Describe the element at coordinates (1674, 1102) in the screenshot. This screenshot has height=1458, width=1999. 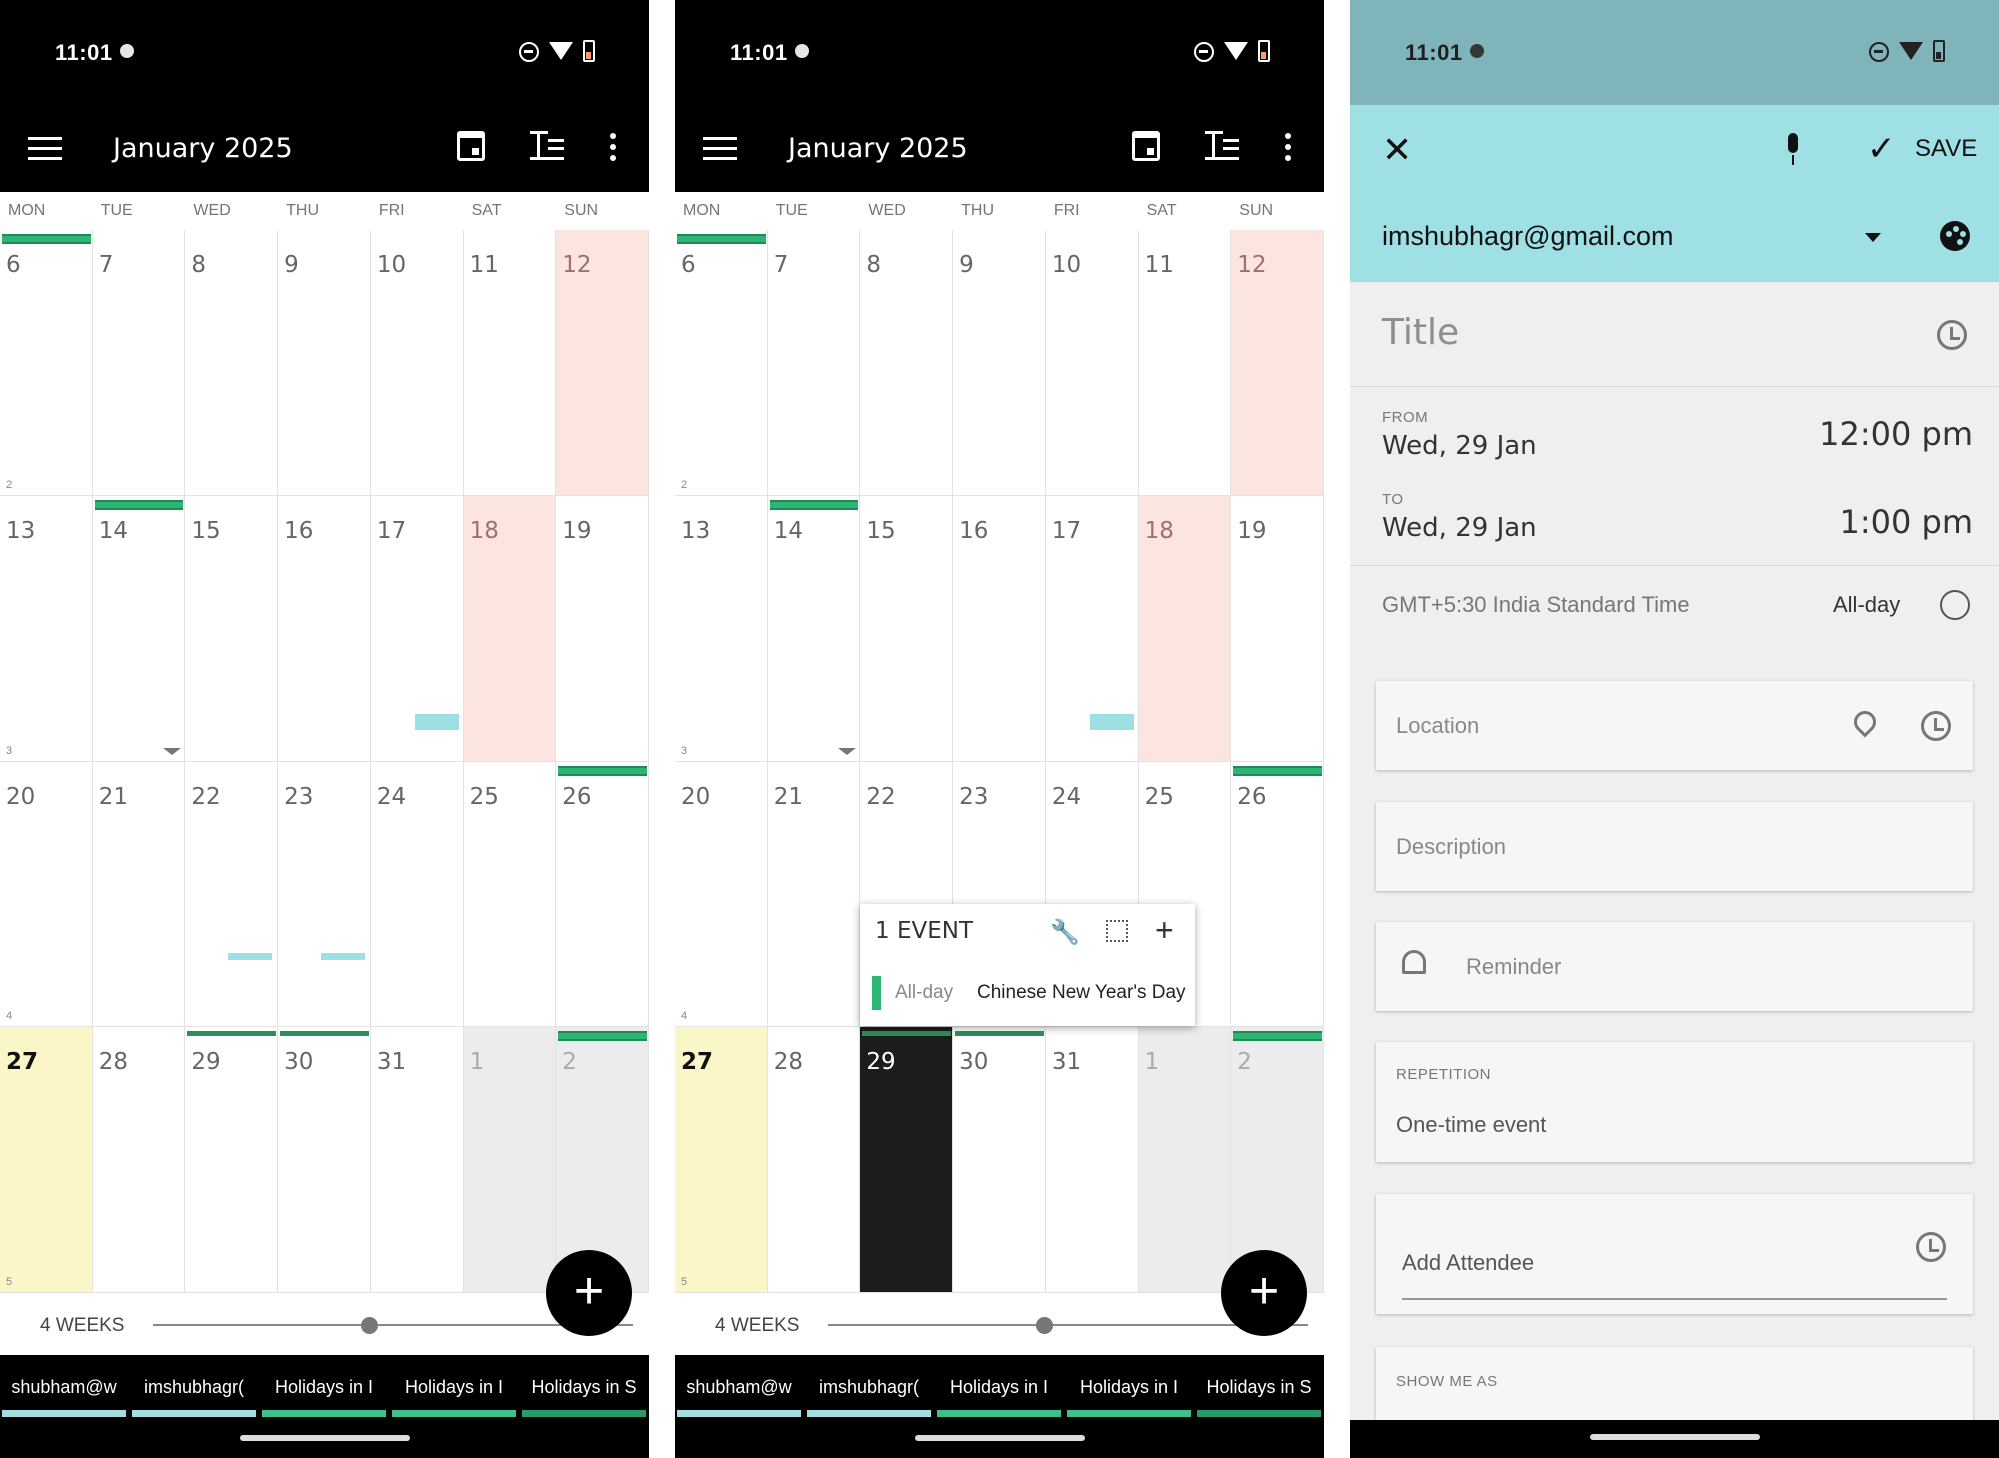
I see `repetition-card: REPETITION One-time event` at that location.